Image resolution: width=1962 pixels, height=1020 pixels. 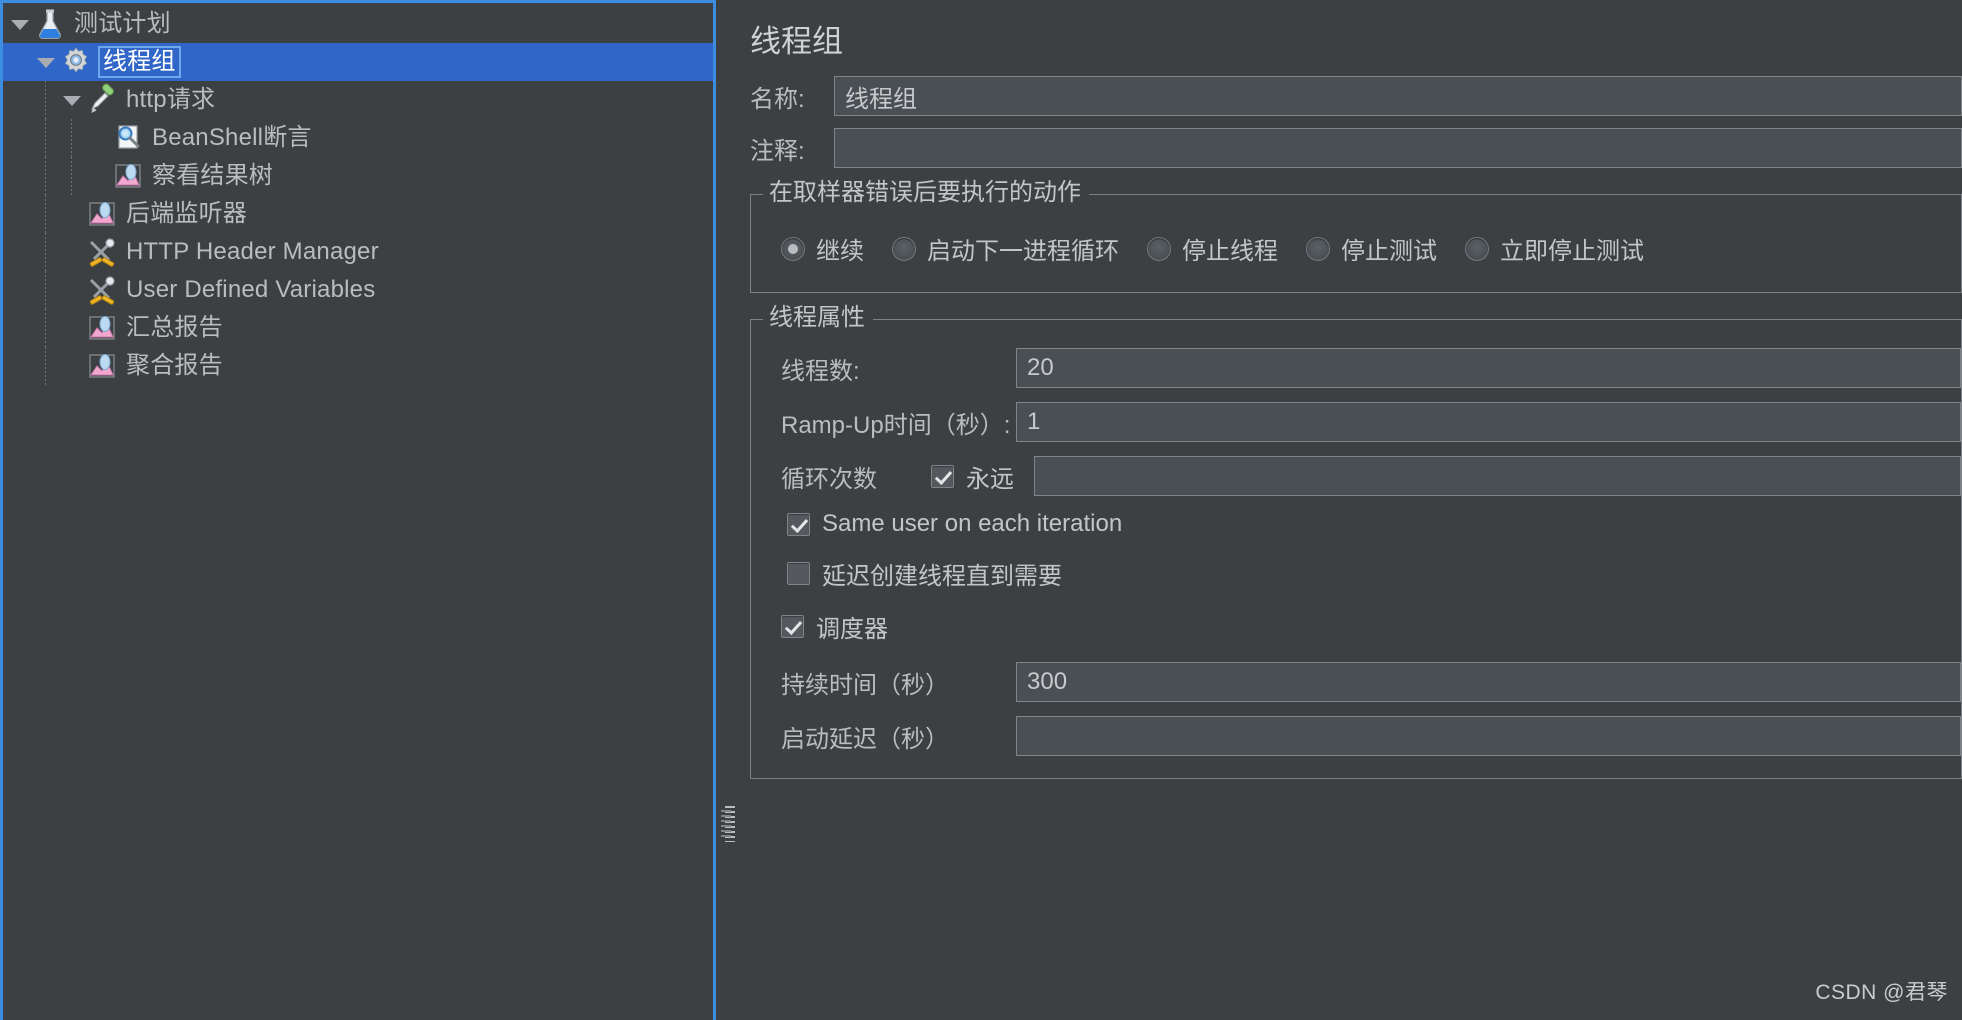 I want to click on radio-label: 立即停止测试, so click(x=1572, y=251).